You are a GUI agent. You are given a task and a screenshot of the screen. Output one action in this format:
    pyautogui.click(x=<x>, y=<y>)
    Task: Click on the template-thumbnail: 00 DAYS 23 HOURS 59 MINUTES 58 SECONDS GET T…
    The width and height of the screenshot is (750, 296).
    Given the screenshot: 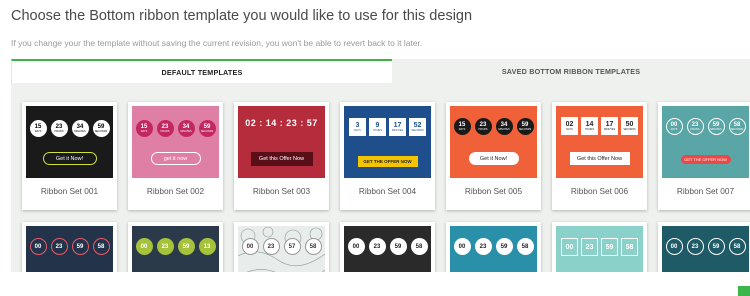 What is the action you would take?
    pyautogui.click(x=705, y=142)
    